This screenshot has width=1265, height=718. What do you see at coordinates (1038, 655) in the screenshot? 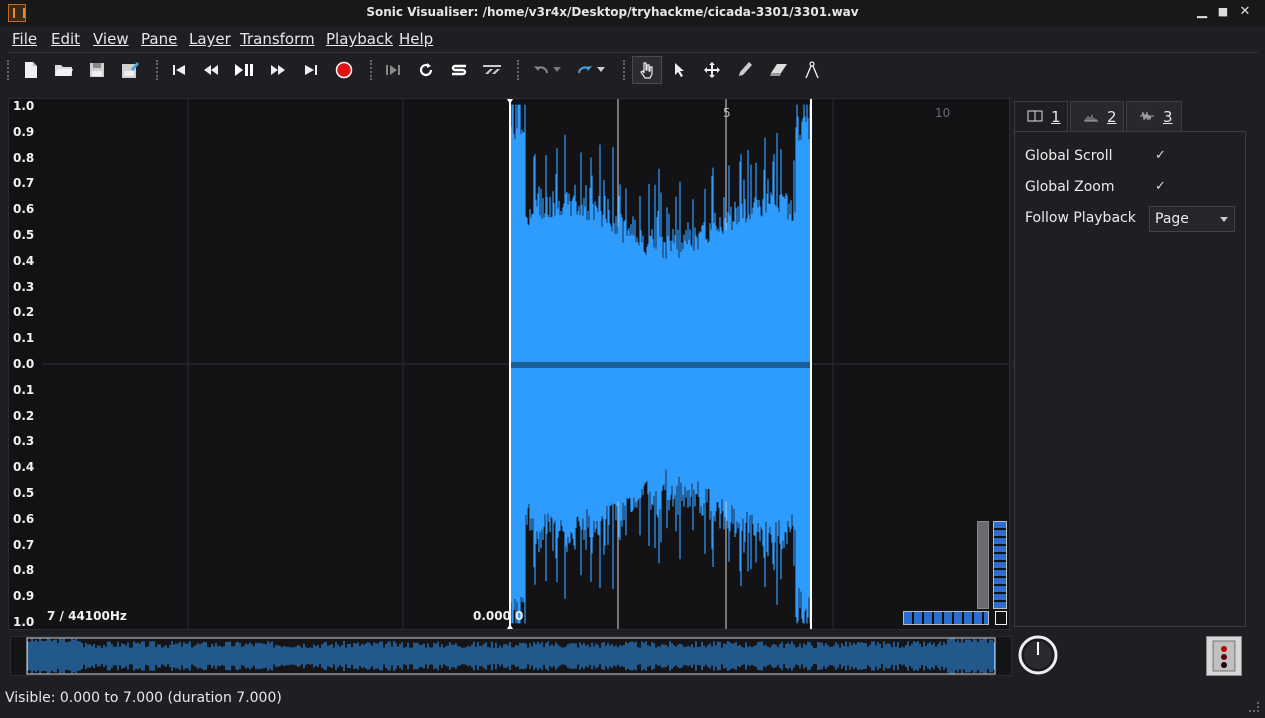
I see `playback-speed-dial` at bounding box center [1038, 655].